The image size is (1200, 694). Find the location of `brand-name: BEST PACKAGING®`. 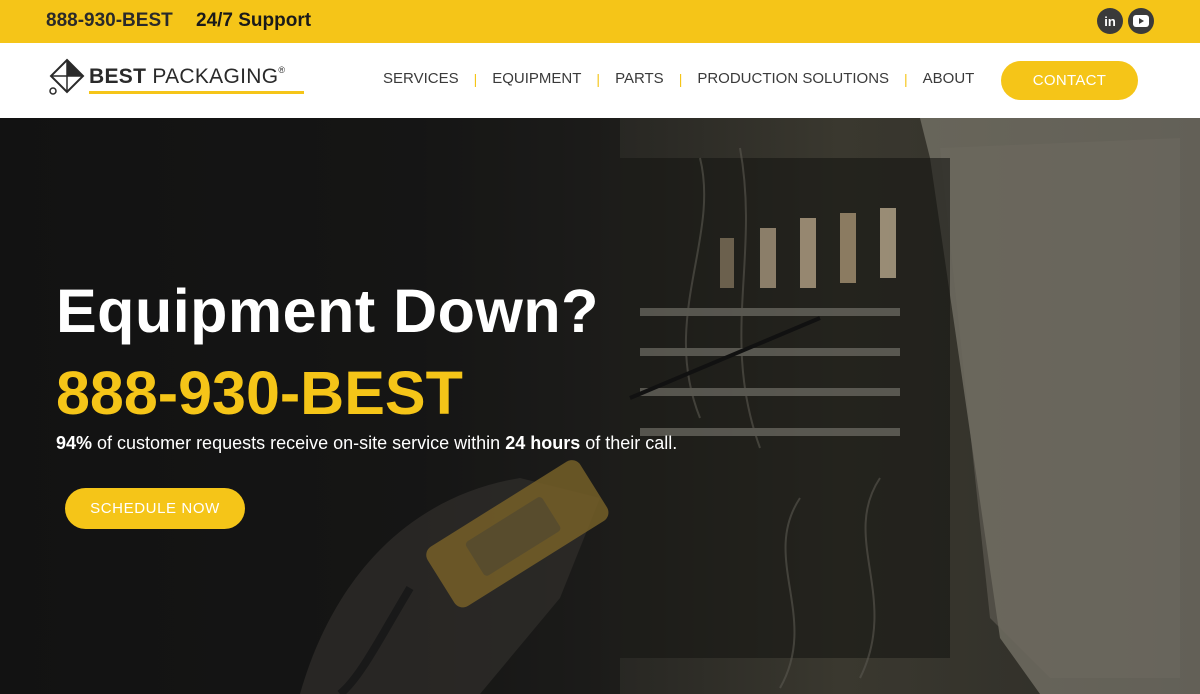

brand-name: BEST PACKAGING® is located at coordinates (187, 76).